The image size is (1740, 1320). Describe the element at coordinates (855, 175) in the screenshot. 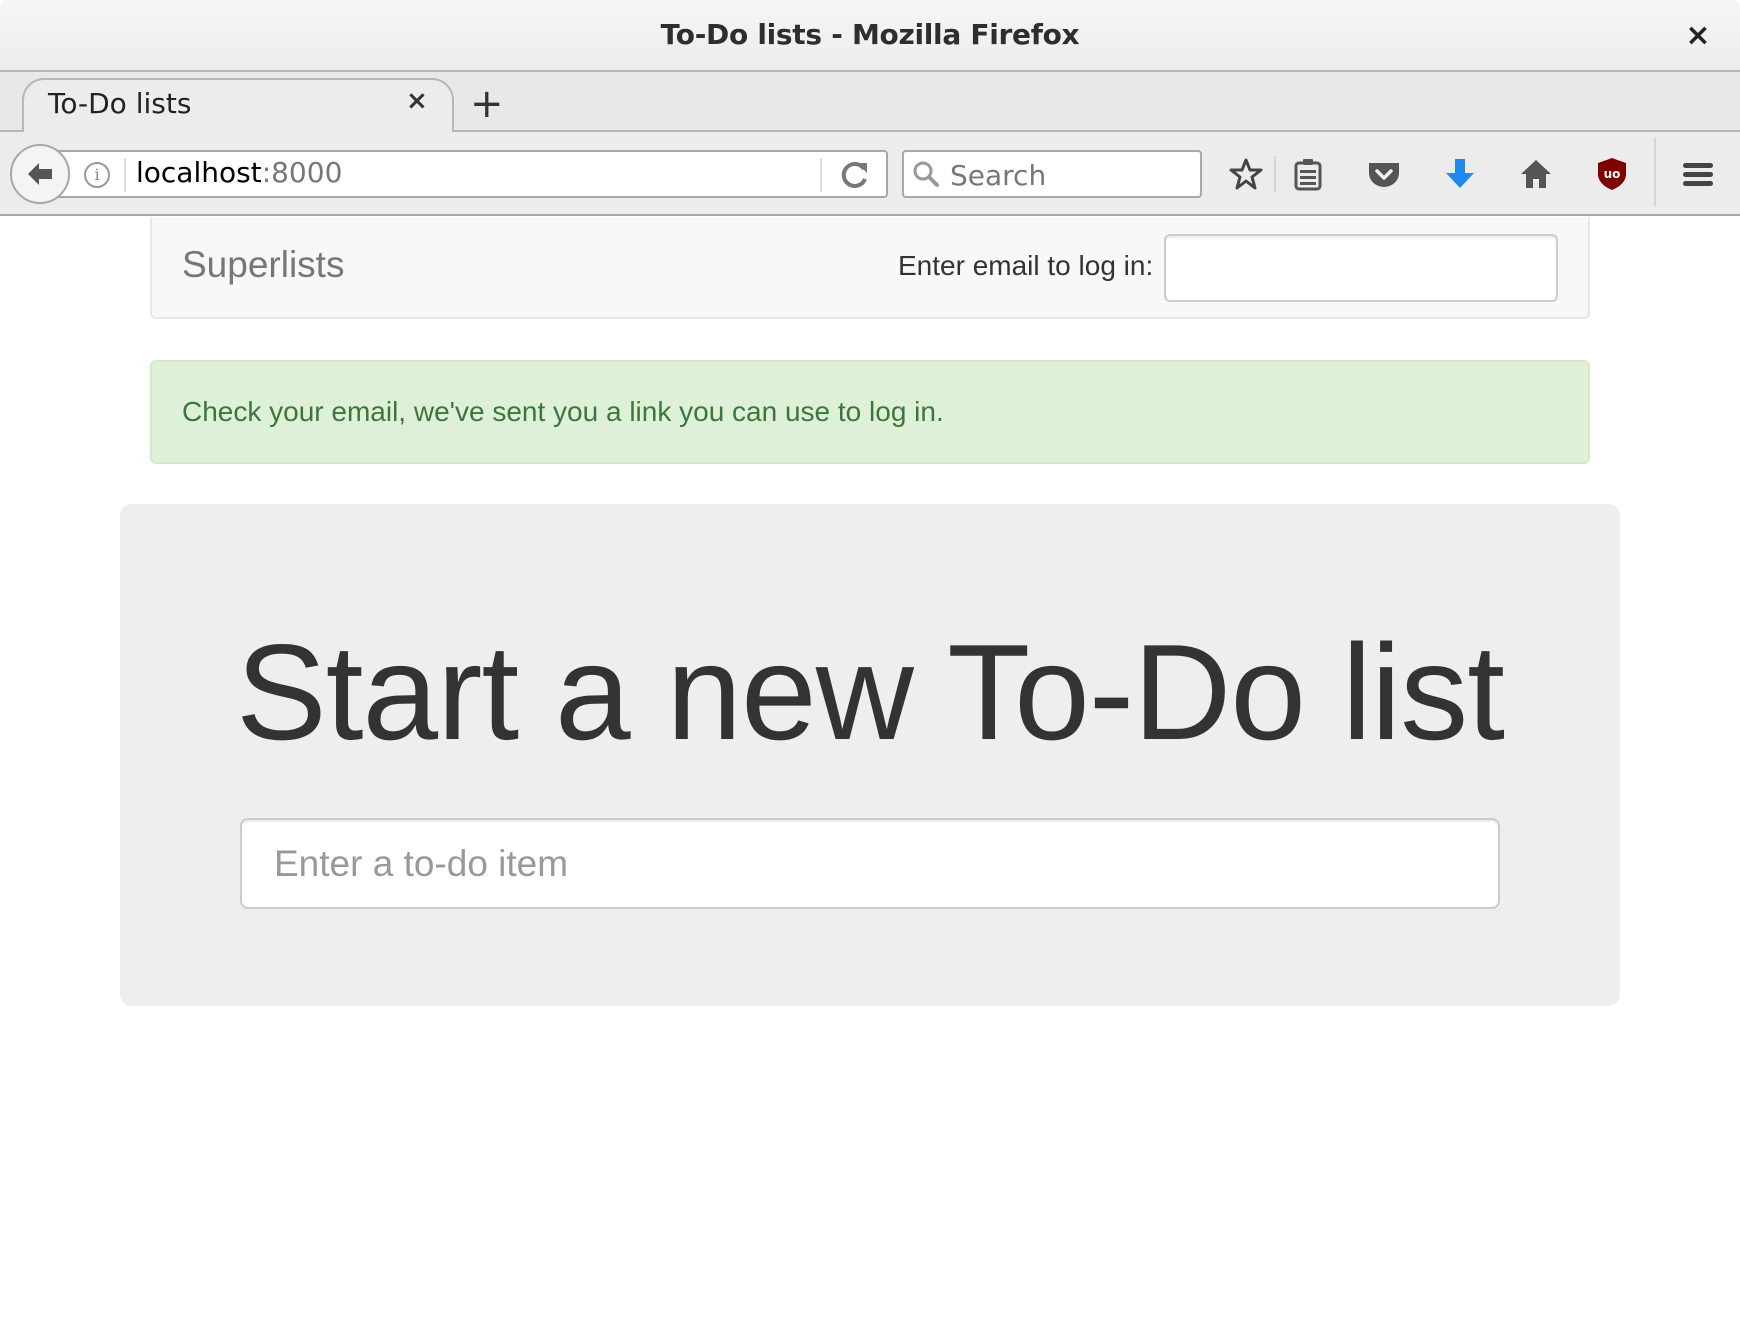

I see `reload-icon` at that location.